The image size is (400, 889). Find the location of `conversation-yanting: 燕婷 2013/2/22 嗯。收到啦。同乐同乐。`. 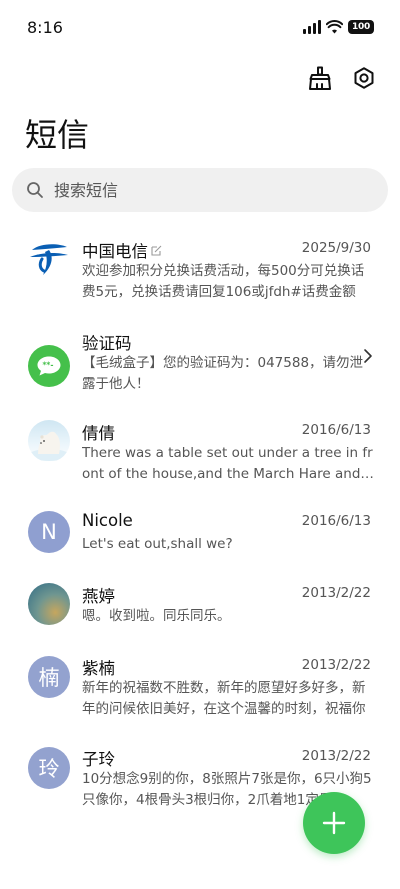

conversation-yanting: 燕婷 2013/2/22 嗯。收到啦。同乐同乐。 is located at coordinates (200, 611).